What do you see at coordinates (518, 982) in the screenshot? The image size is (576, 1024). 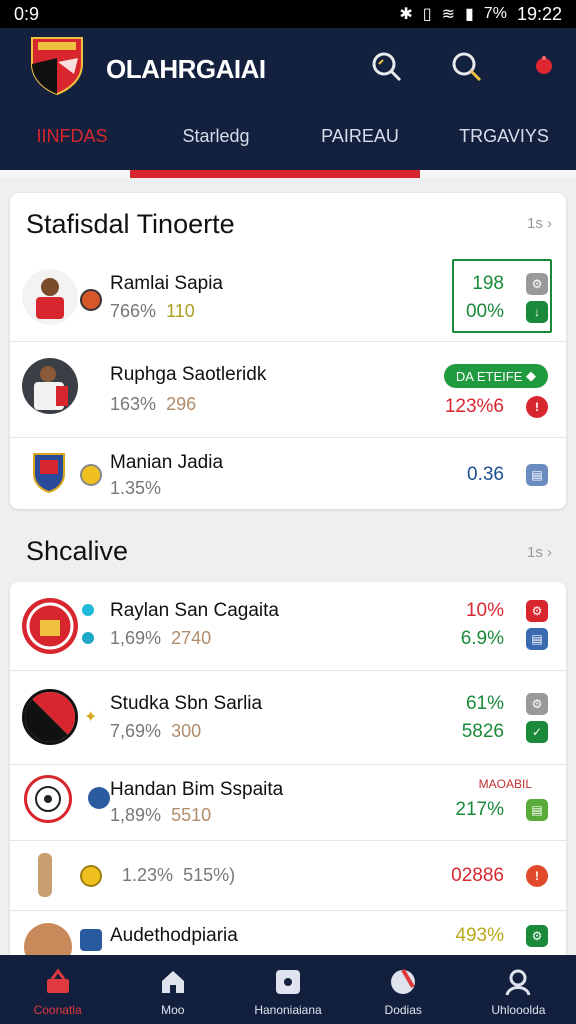 I see `user-icon` at bounding box center [518, 982].